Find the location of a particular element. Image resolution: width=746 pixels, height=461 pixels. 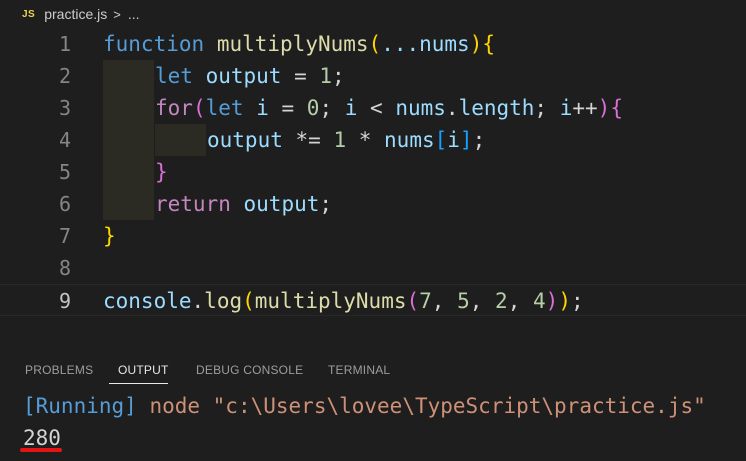

code-line: 2 let output = 1; is located at coordinates (373, 76).